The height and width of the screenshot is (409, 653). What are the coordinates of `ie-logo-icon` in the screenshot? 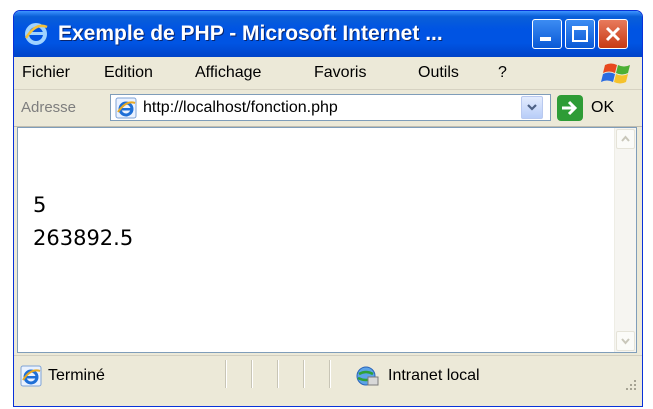 It's located at (36, 34).